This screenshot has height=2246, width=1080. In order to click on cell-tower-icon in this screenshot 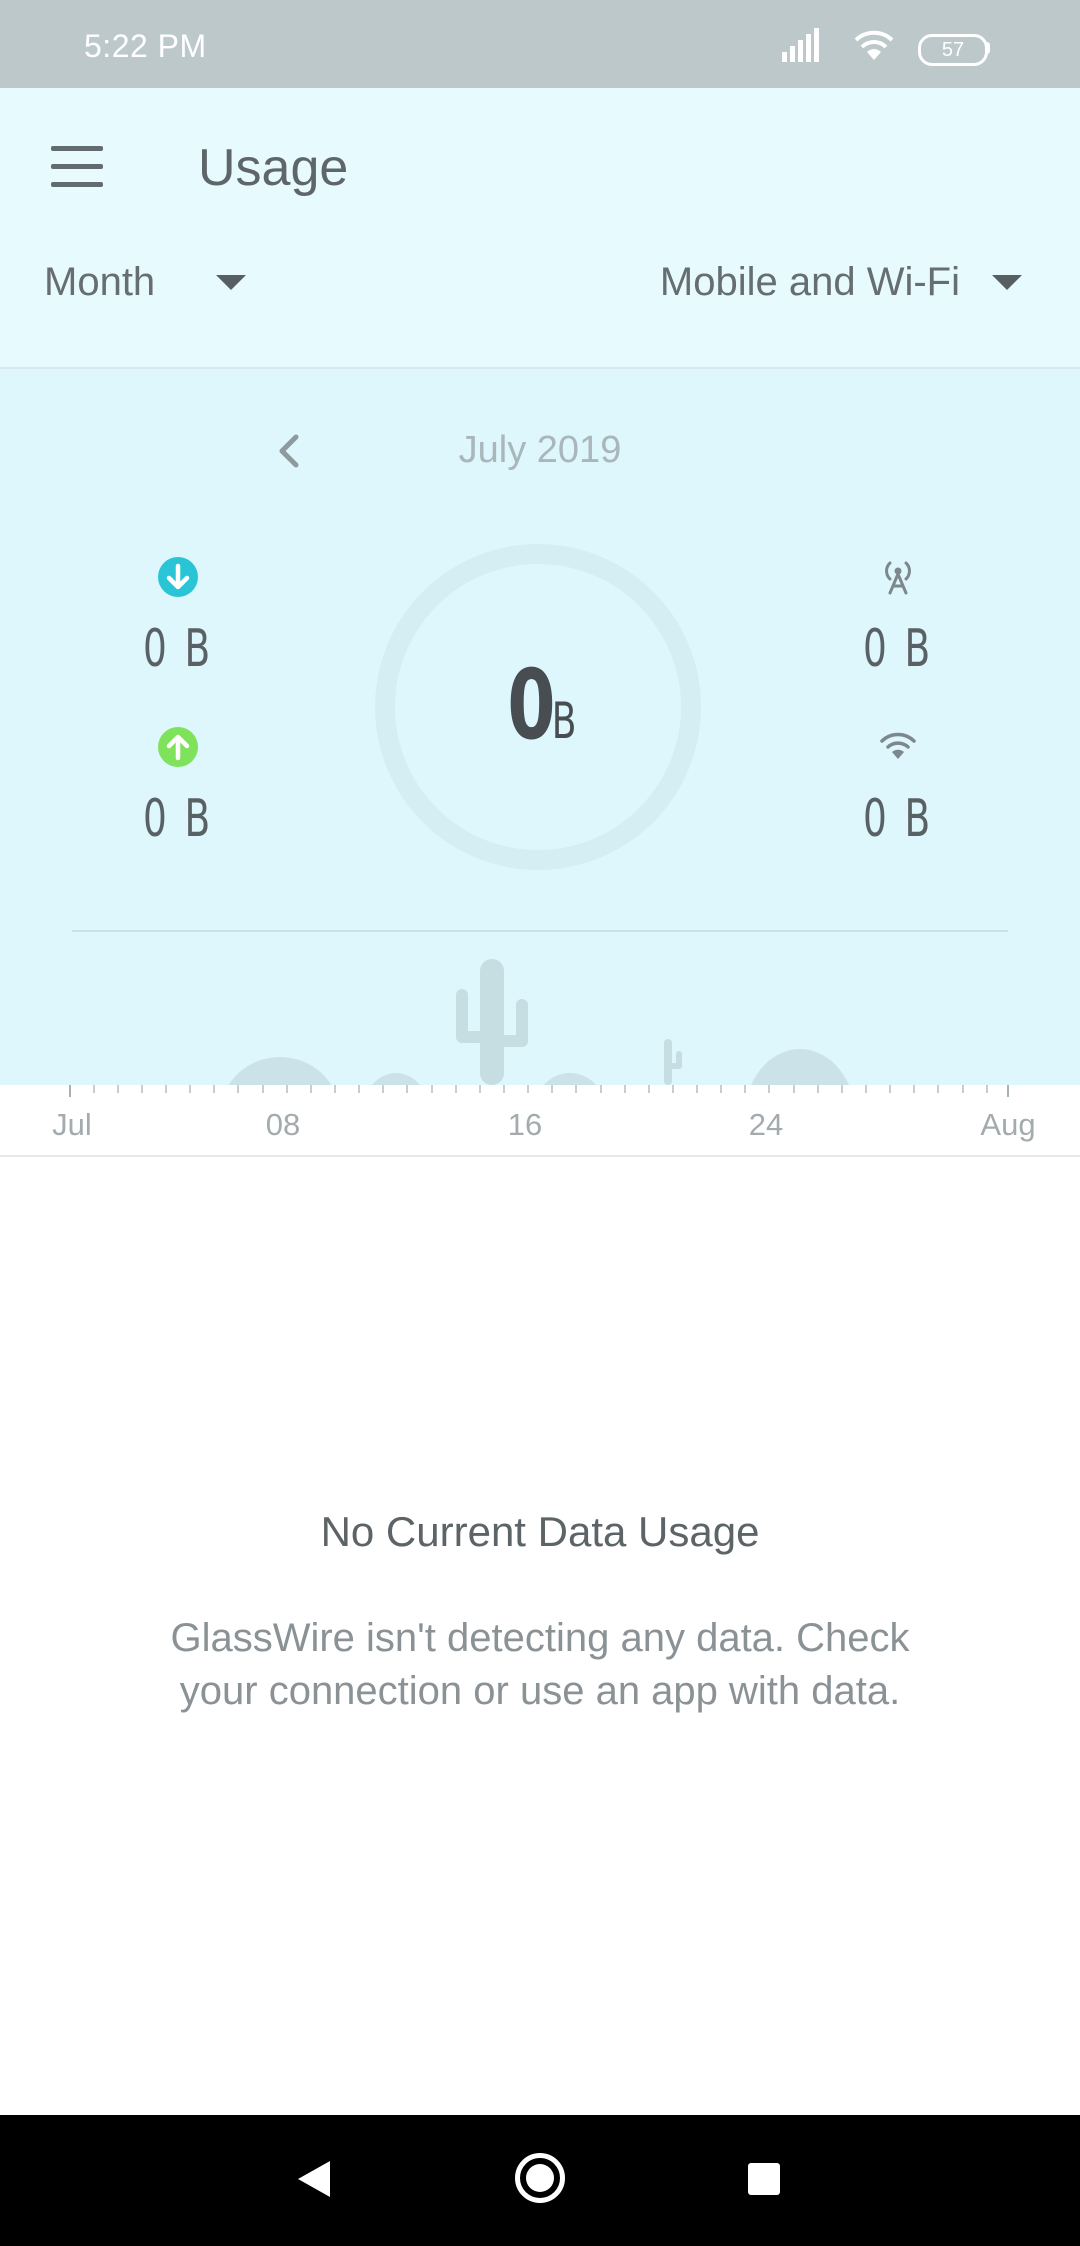, I will do `click(898, 578)`.